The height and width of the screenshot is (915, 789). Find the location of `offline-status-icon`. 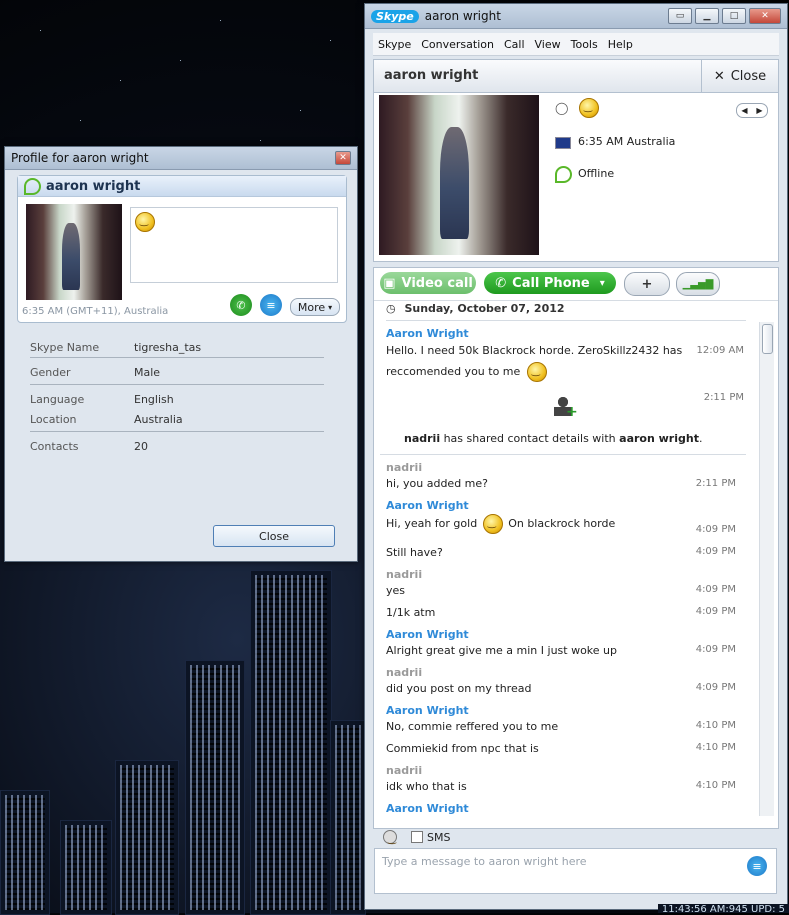

offline-status-icon is located at coordinates (563, 174).